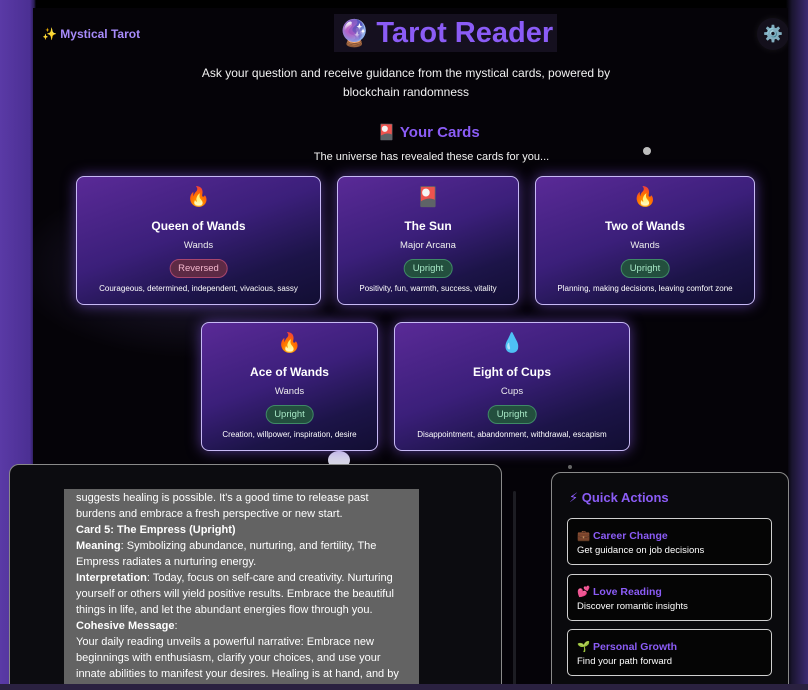 The image size is (808, 690). Describe the element at coordinates (428, 245) in the screenshot. I see `card-suit: Major Arcana` at that location.